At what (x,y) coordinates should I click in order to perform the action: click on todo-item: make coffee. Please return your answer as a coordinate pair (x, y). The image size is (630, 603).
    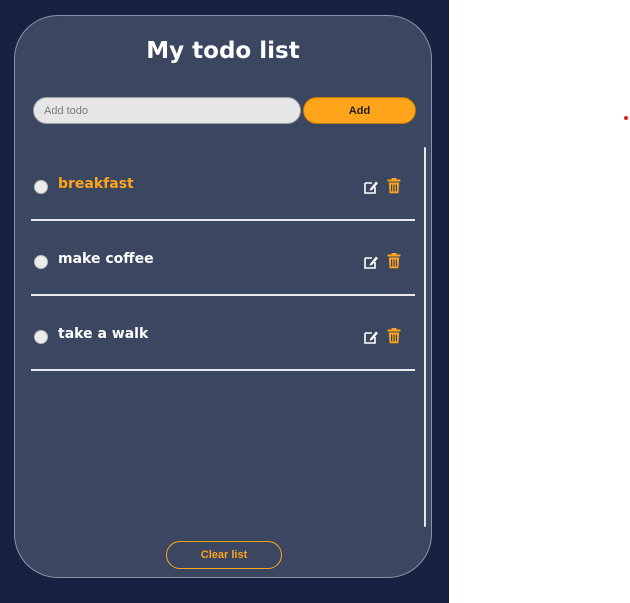
    Looking at the image, I should click on (223, 258).